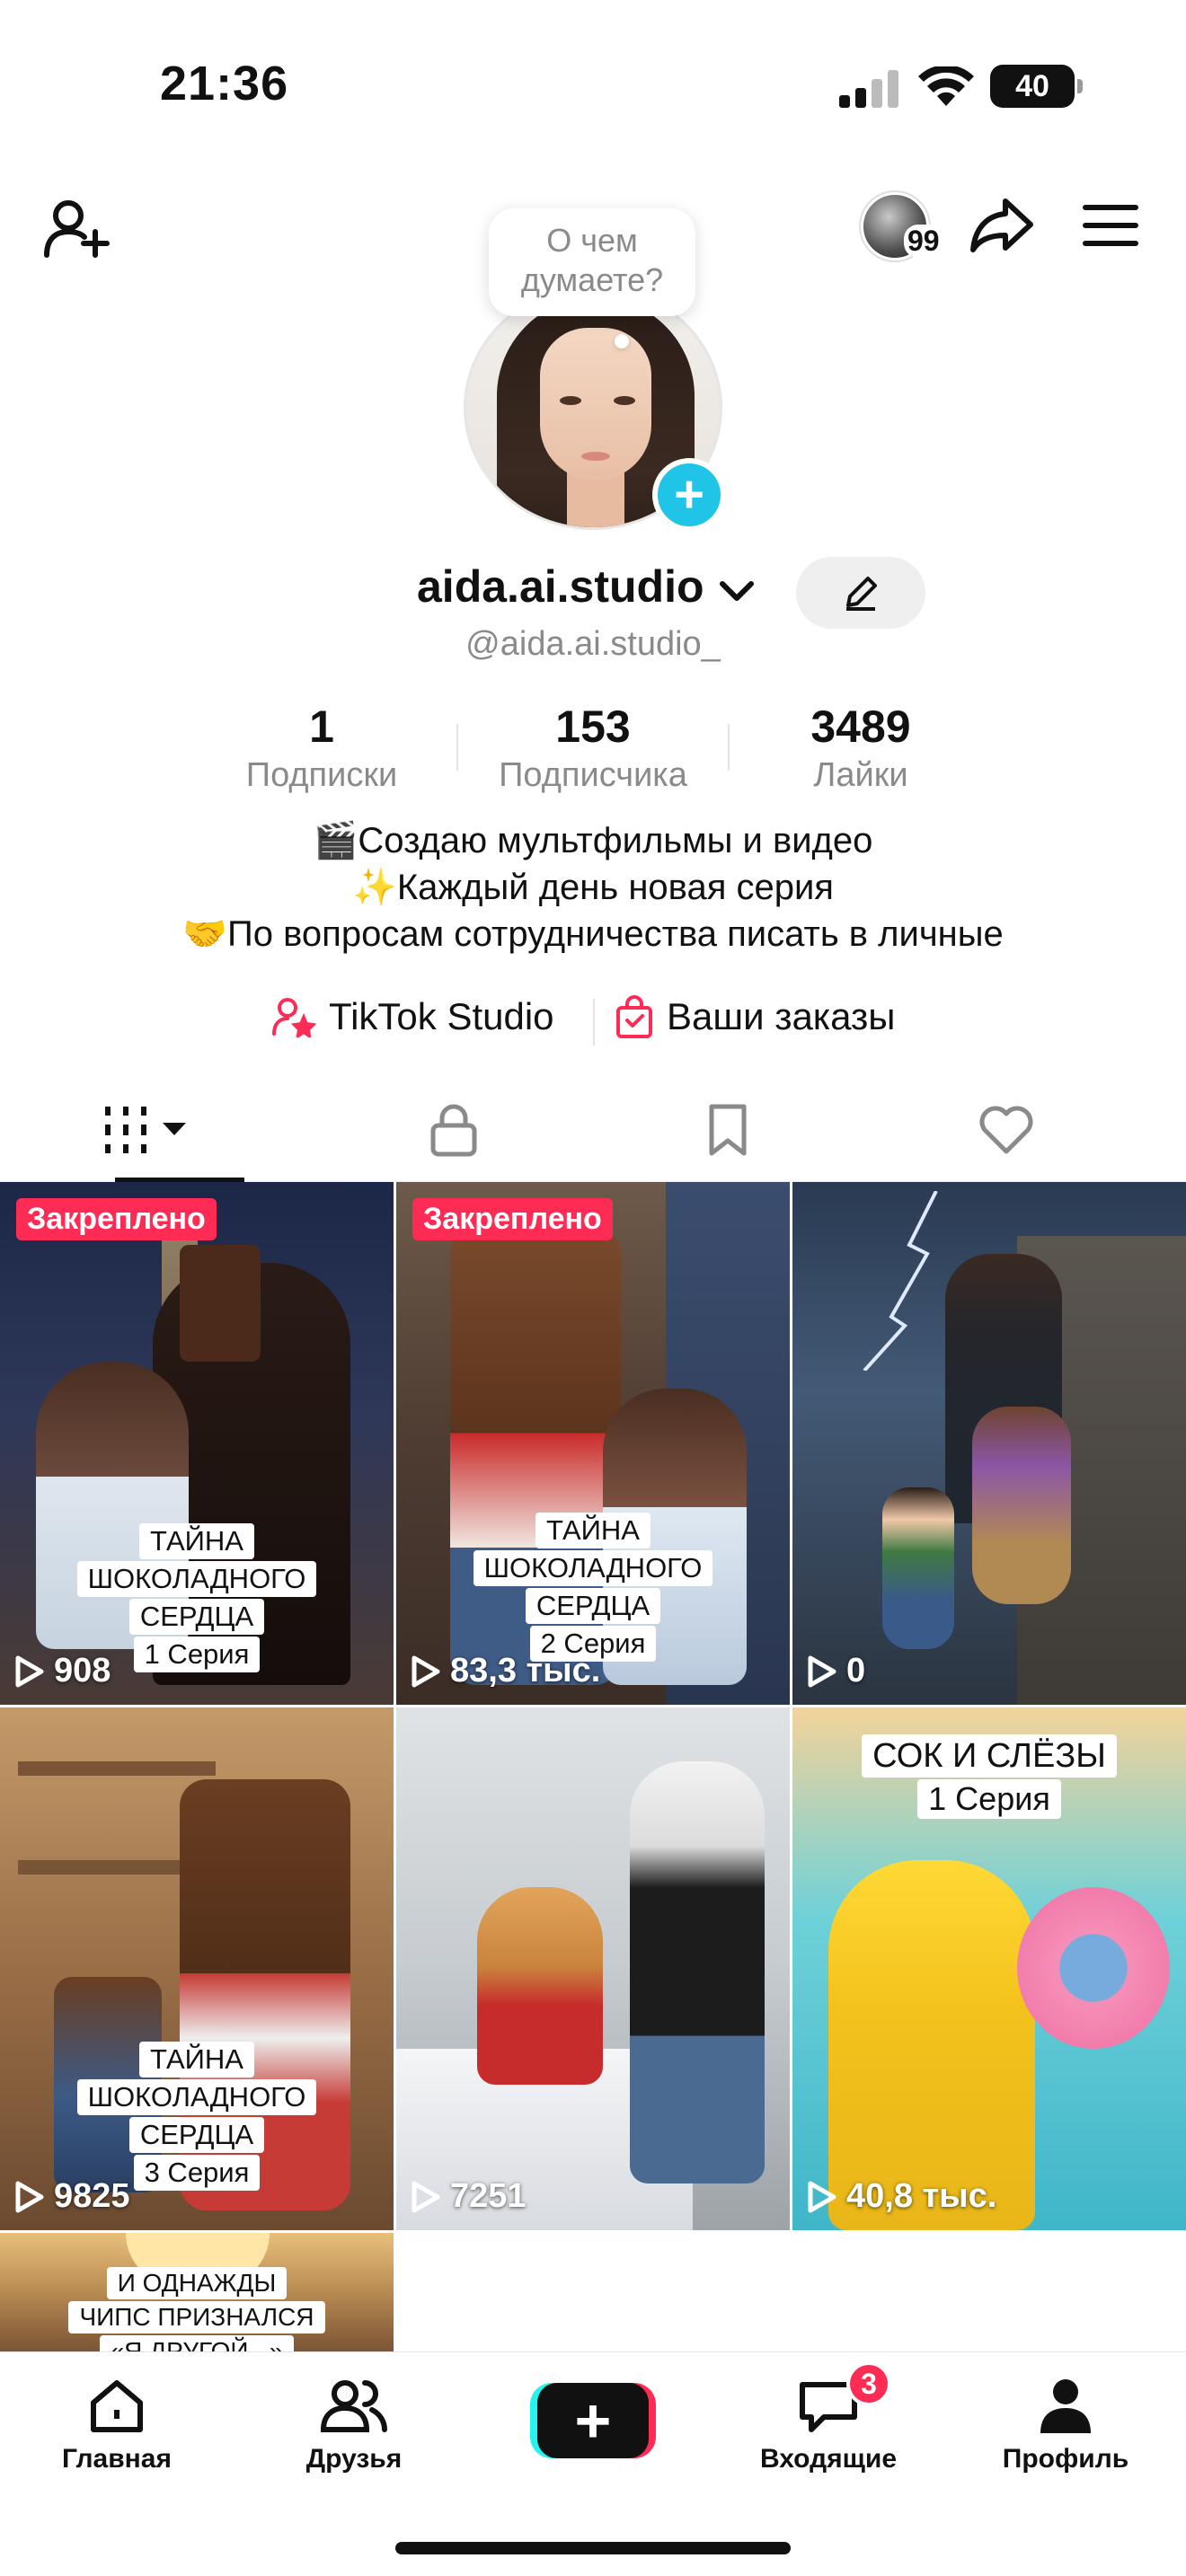 Image resolution: width=1186 pixels, height=2576 pixels. I want to click on tiktok-studio-label: TikTok Studio, so click(441, 1016).